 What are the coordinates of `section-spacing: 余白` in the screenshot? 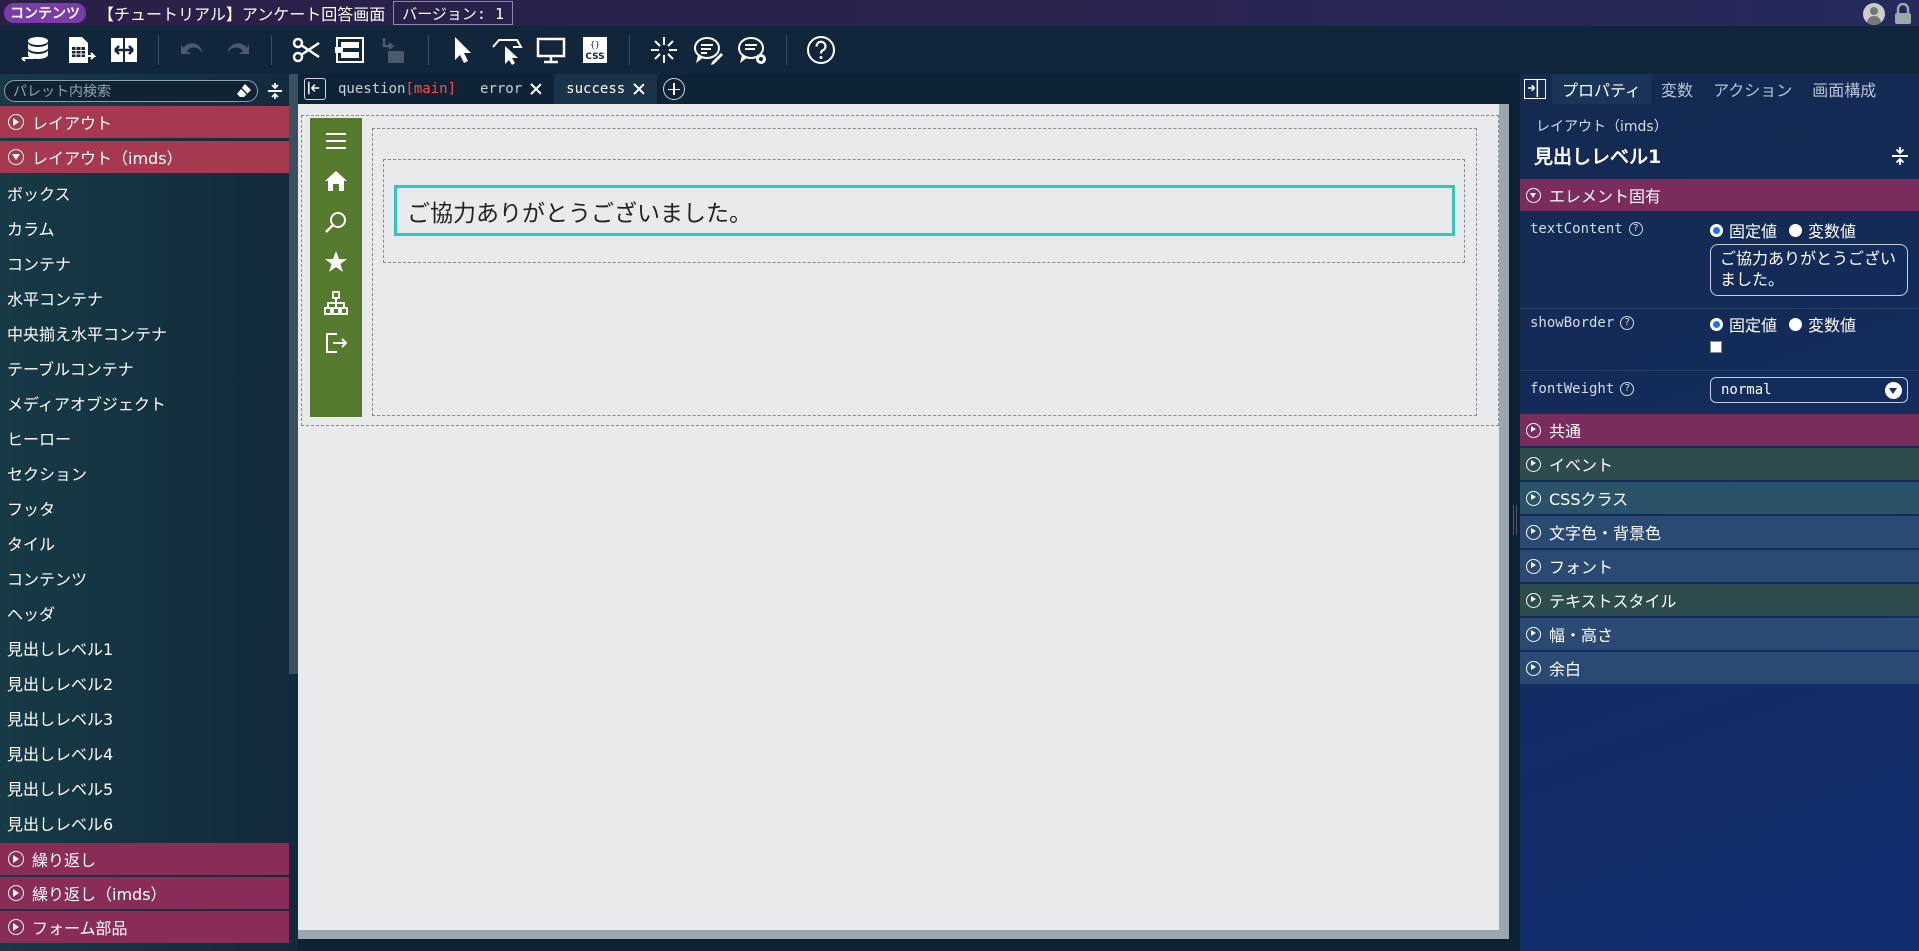 It's located at (1719, 668).